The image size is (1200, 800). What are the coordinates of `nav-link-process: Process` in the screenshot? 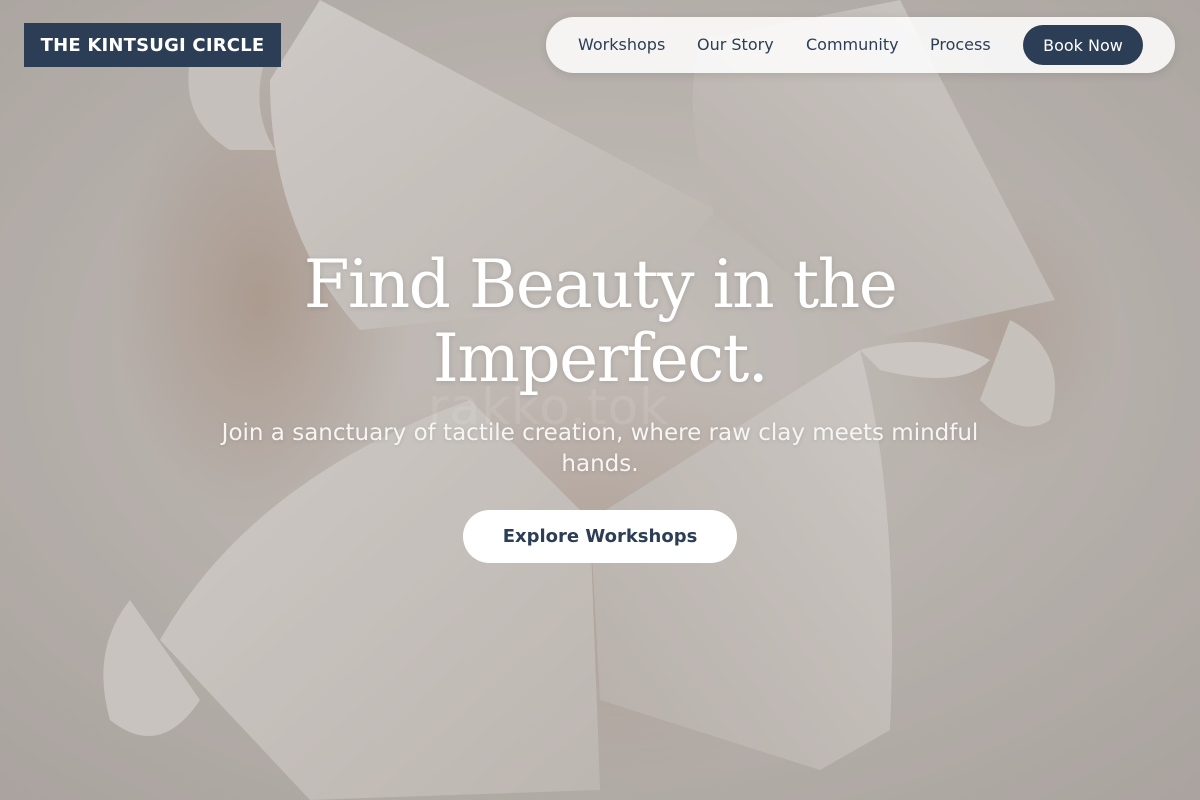 It's located at (960, 44).